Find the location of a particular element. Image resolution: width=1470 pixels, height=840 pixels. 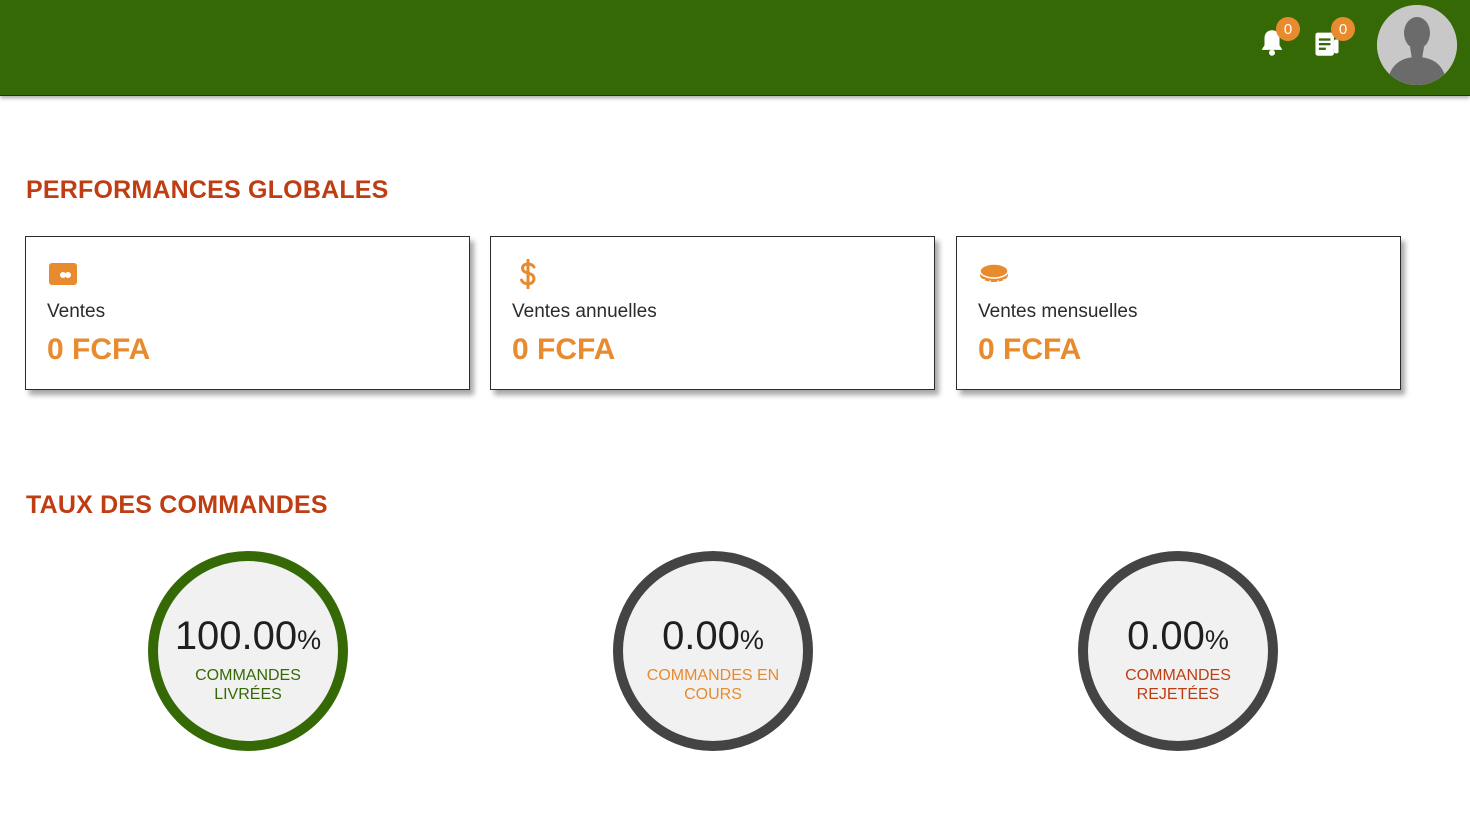

rate-label: COMMANDES EN COURS is located at coordinates (713, 685).